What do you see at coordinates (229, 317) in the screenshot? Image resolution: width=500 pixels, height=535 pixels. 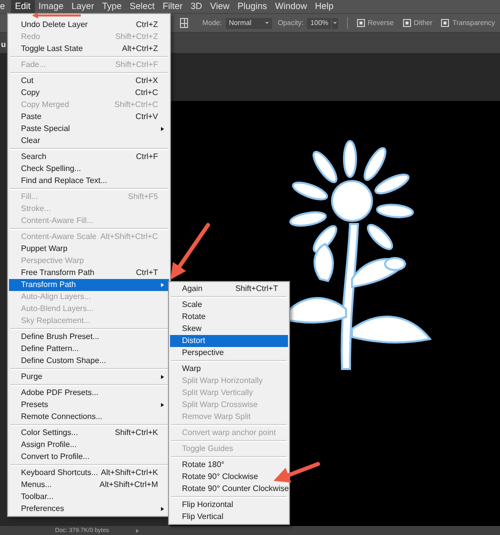 I see `menu-item: Rotate` at bounding box center [229, 317].